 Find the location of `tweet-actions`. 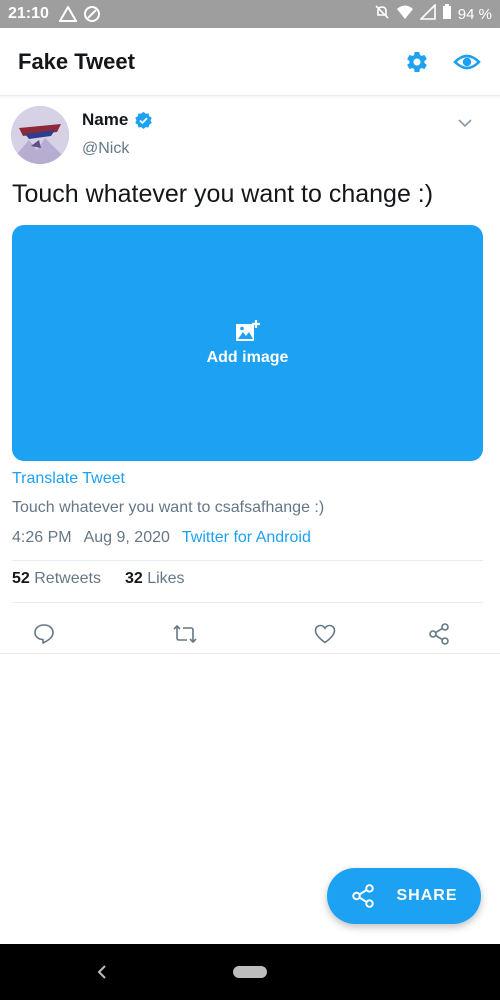

tweet-actions is located at coordinates (250, 634).